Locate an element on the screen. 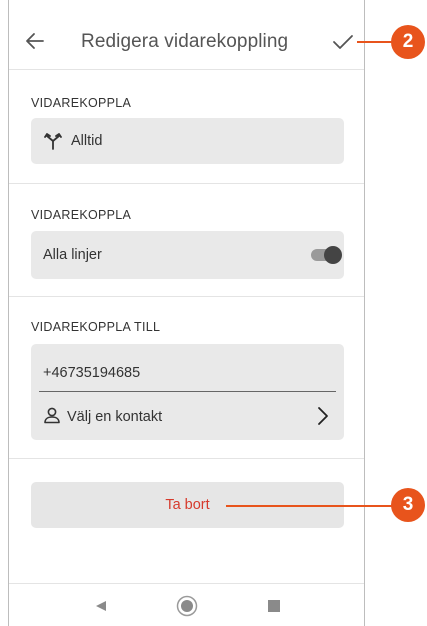 This screenshot has width=427, height=626. forward-condition-value: Alltid is located at coordinates (87, 141).